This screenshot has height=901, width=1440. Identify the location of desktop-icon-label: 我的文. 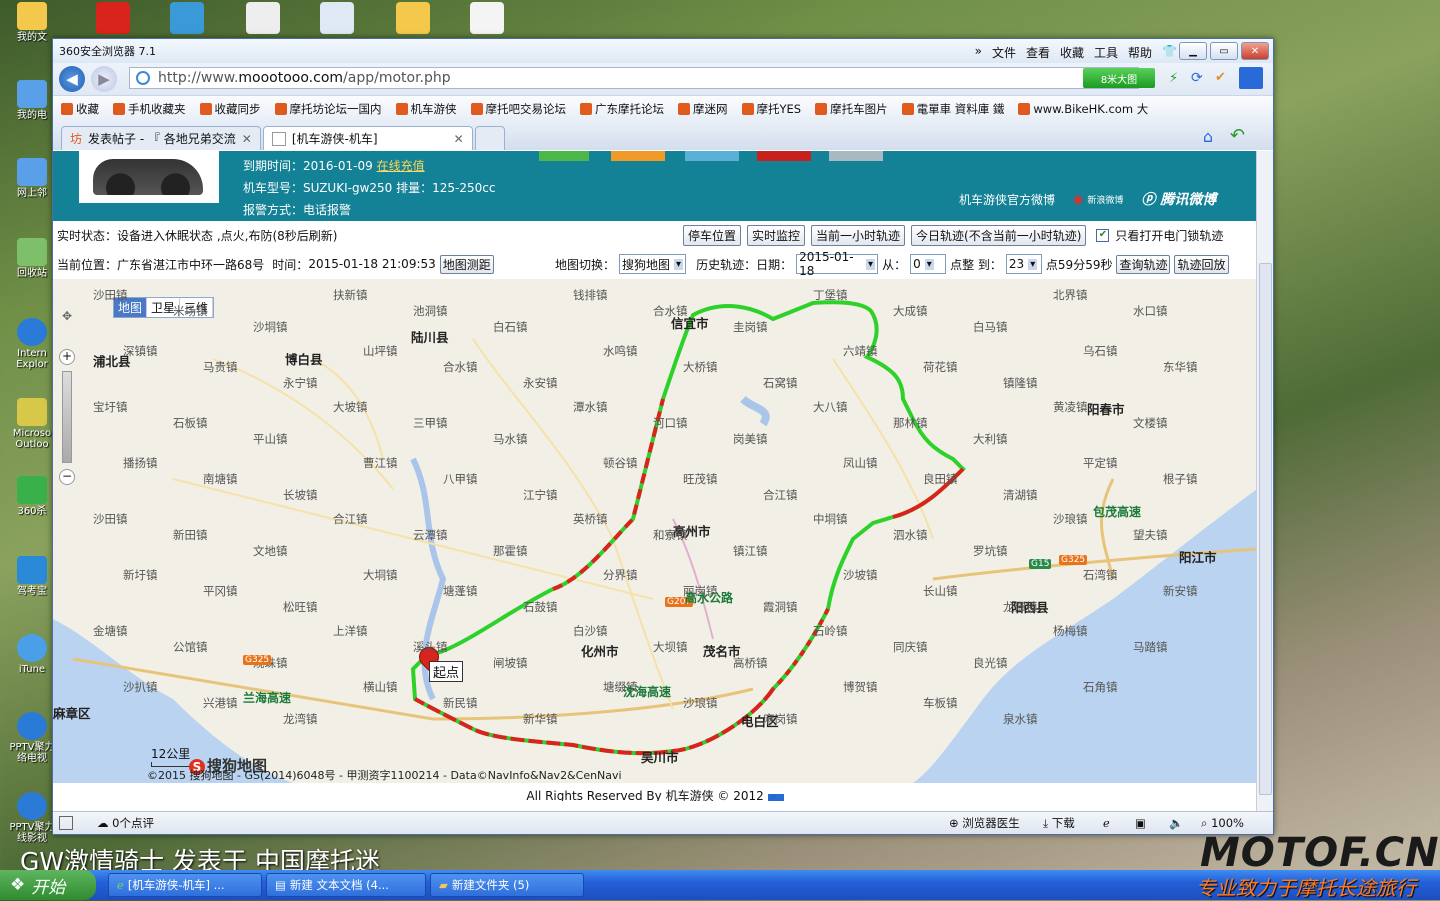
(32, 37).